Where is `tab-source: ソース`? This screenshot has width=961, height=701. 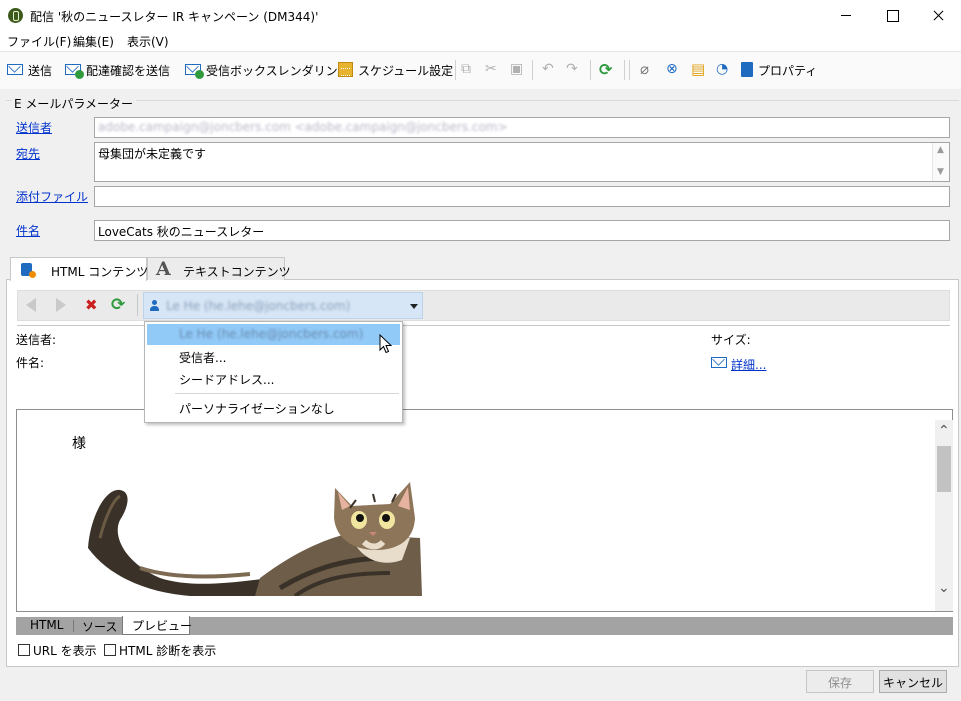
tab-source: ソース is located at coordinates (99, 626).